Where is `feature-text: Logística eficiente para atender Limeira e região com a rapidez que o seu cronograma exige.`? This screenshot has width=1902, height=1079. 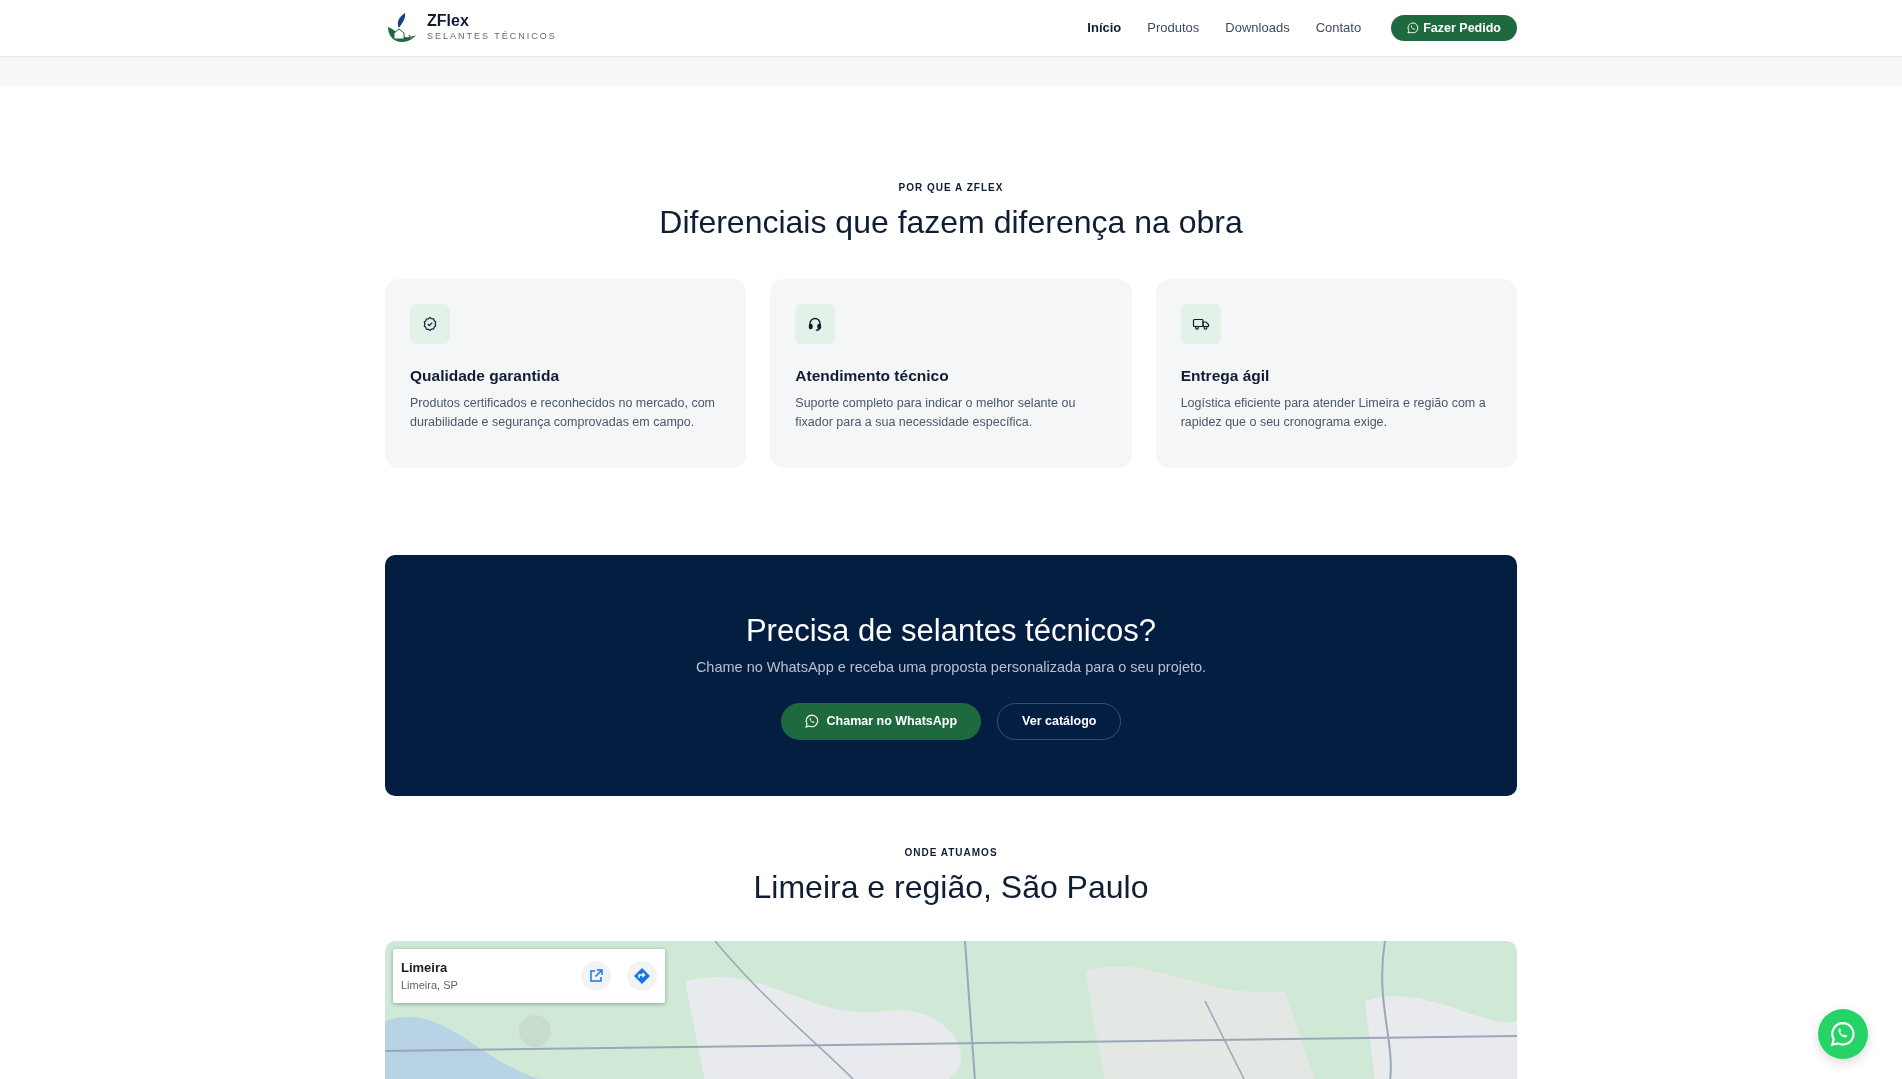
feature-text: Logística eficiente para atender Limeira e região com a rapidez que o seu cronograma exige. is located at coordinates (1333, 412).